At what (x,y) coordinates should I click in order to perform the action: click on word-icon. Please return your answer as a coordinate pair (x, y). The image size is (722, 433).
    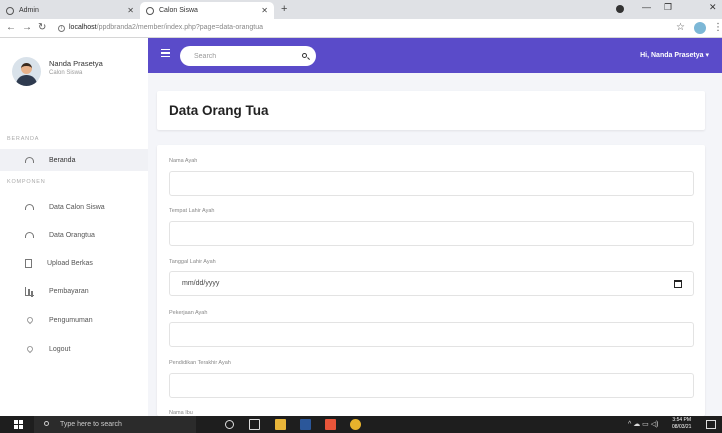
    Looking at the image, I should click on (305, 424).